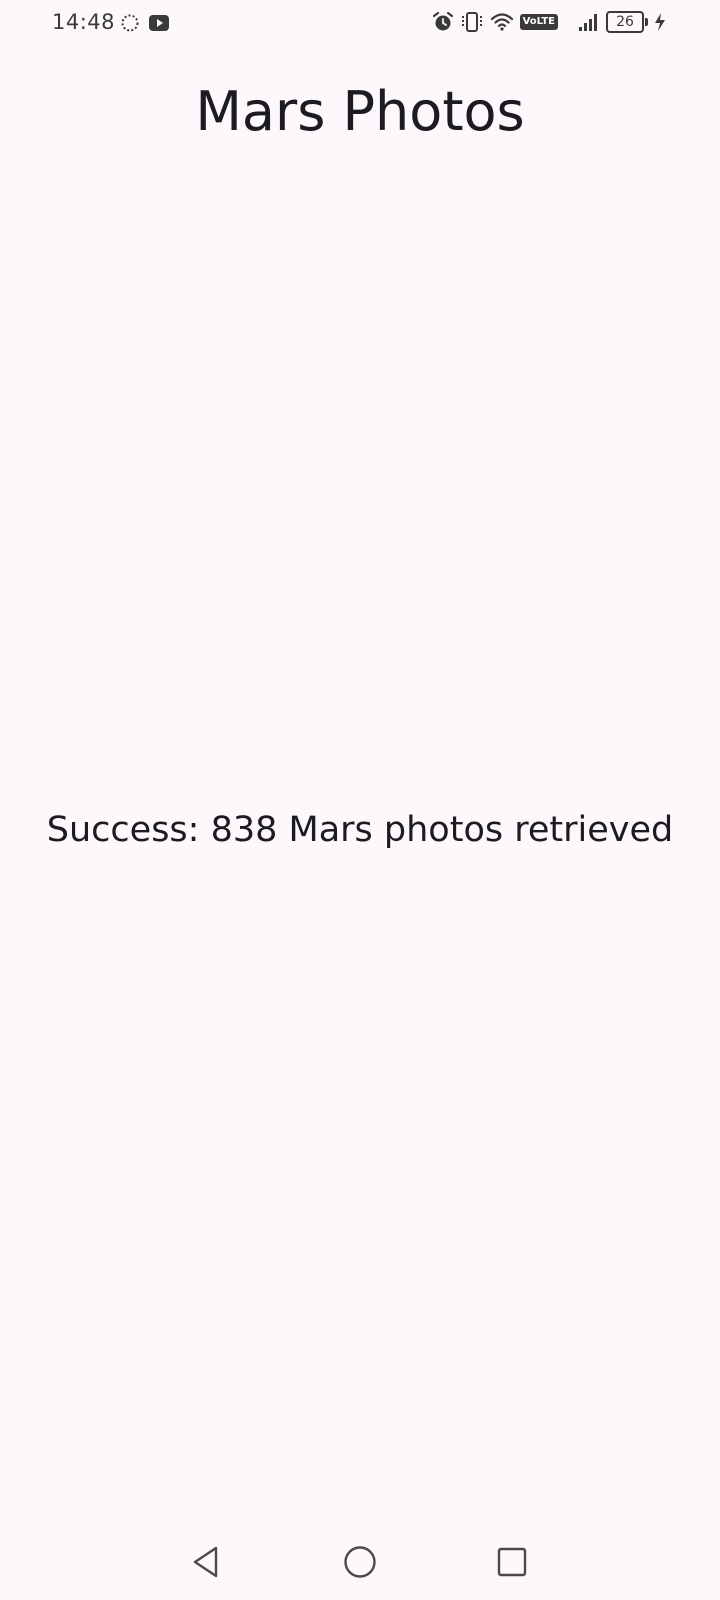 The image size is (720, 1600). What do you see at coordinates (159, 23) in the screenshot?
I see `youtube-icon` at bounding box center [159, 23].